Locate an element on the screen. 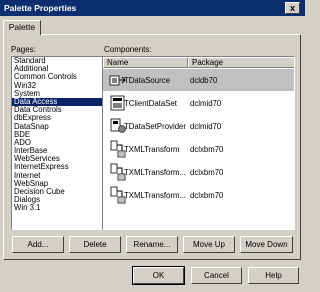 This screenshot has width=320, height=292. delete-button: Delete is located at coordinates (95, 244).